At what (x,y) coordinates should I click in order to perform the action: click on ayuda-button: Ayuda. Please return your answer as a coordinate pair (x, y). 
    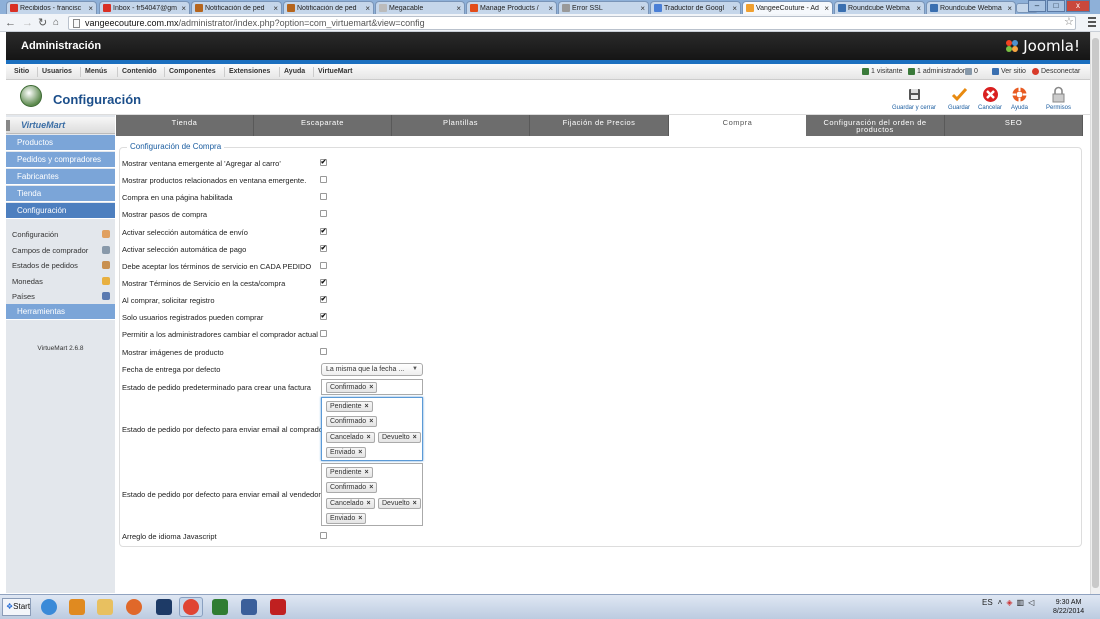
    Looking at the image, I should click on (1019, 98).